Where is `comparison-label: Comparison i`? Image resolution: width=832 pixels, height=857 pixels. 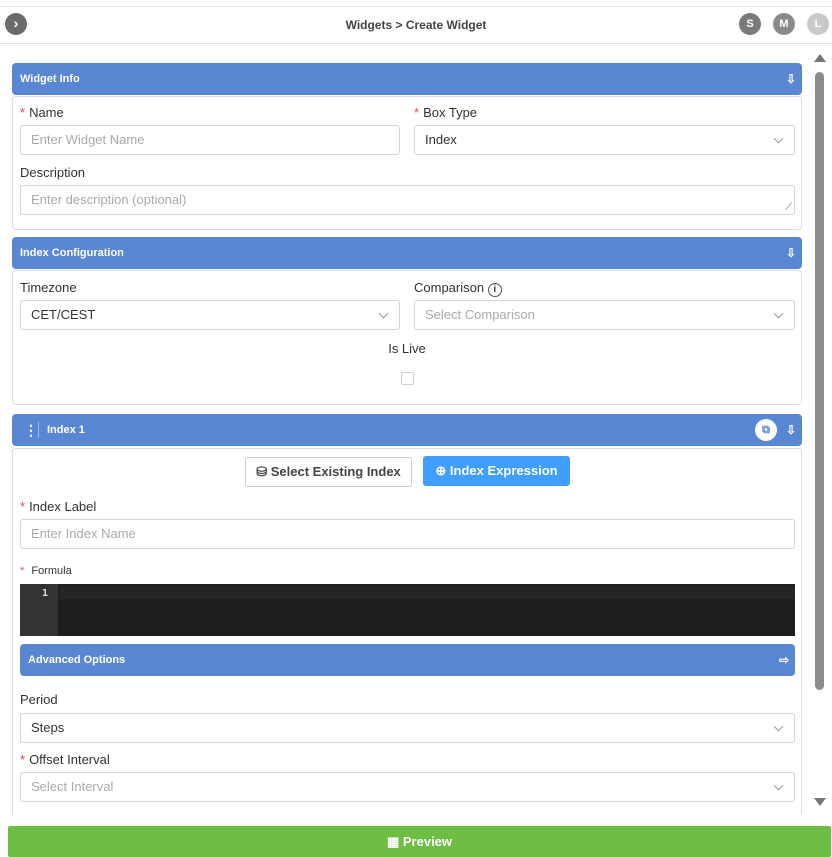
comparison-label: Comparison i is located at coordinates (458, 288).